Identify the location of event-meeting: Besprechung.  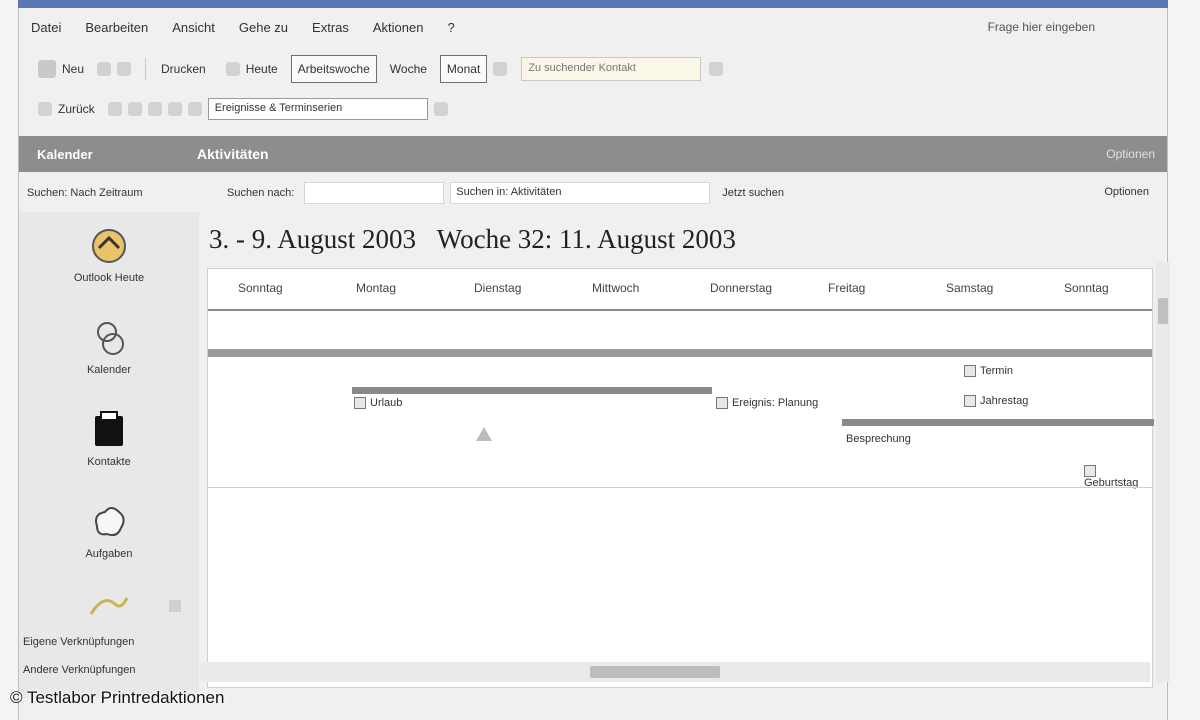
(878, 439).